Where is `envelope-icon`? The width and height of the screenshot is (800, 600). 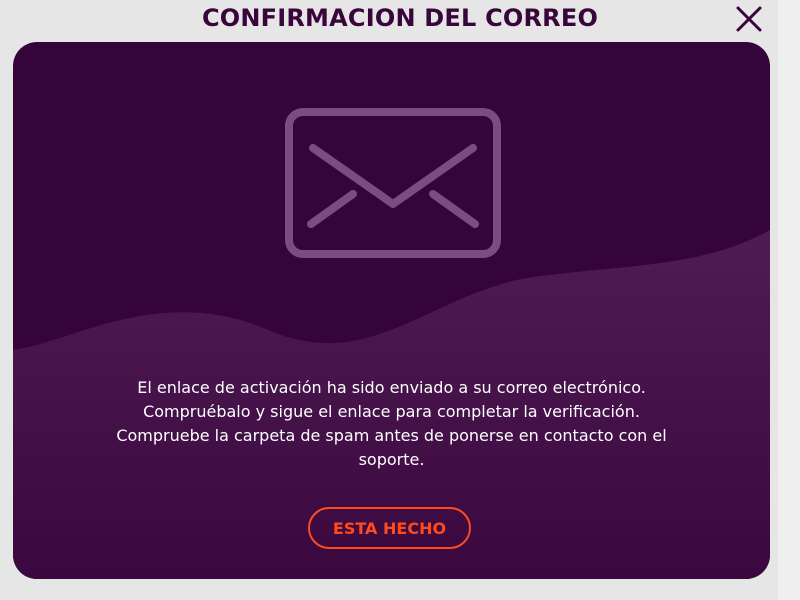 envelope-icon is located at coordinates (393, 183).